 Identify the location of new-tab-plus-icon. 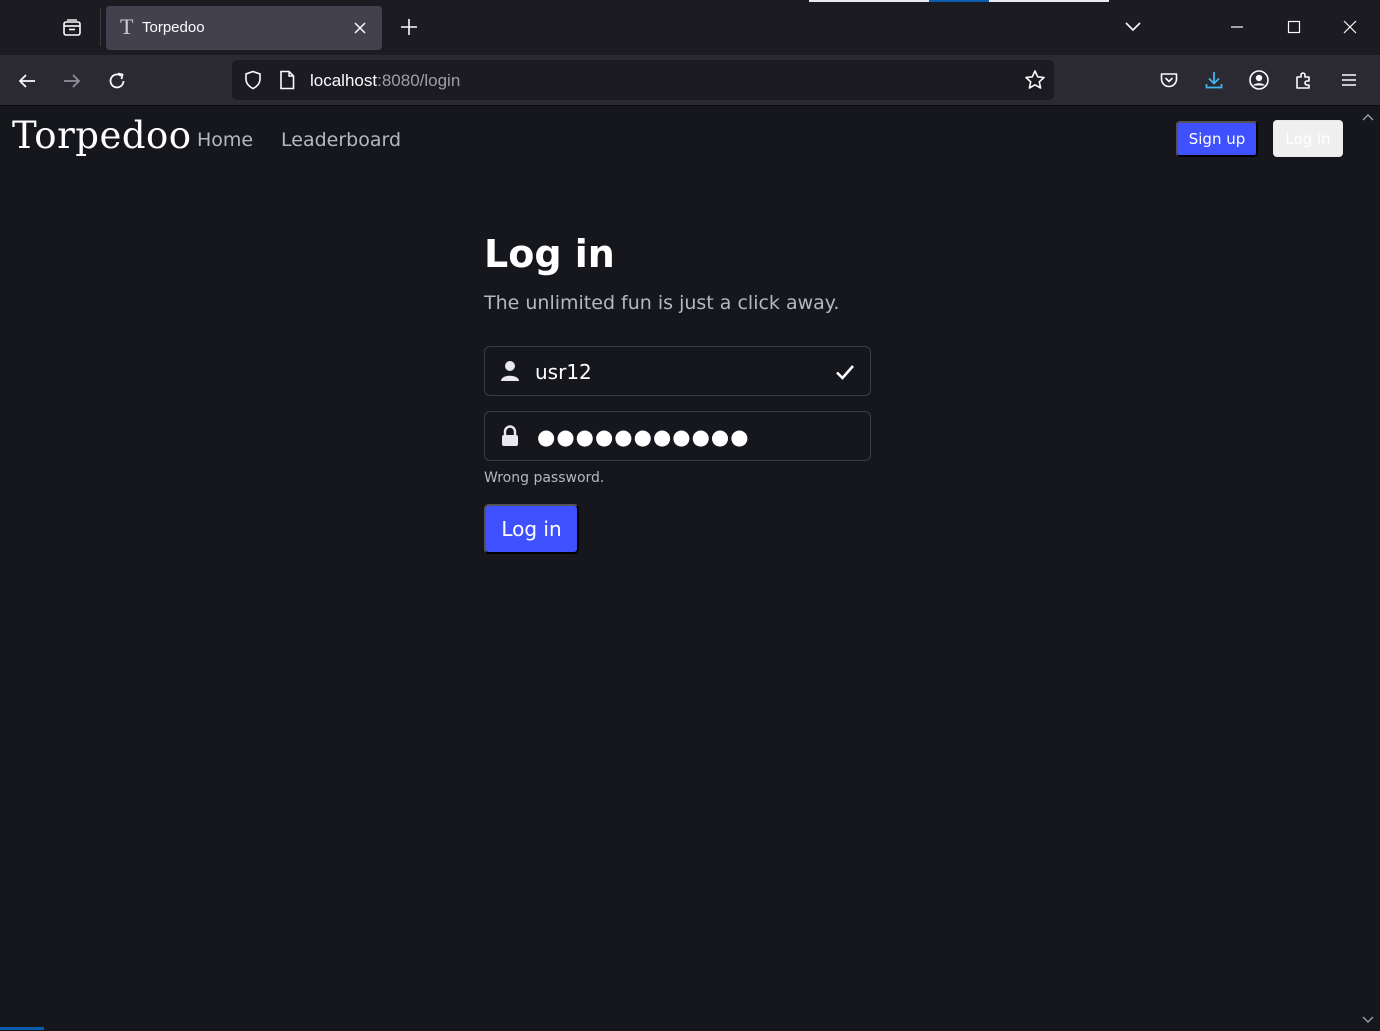
(409, 27).